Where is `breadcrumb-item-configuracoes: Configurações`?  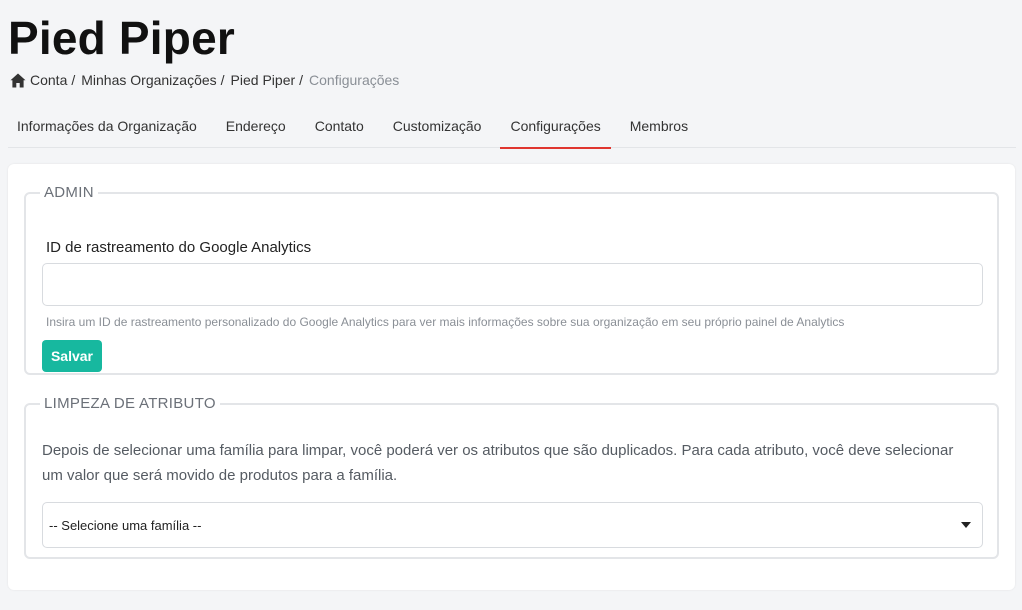 breadcrumb-item-configuracoes: Configurações is located at coordinates (354, 80).